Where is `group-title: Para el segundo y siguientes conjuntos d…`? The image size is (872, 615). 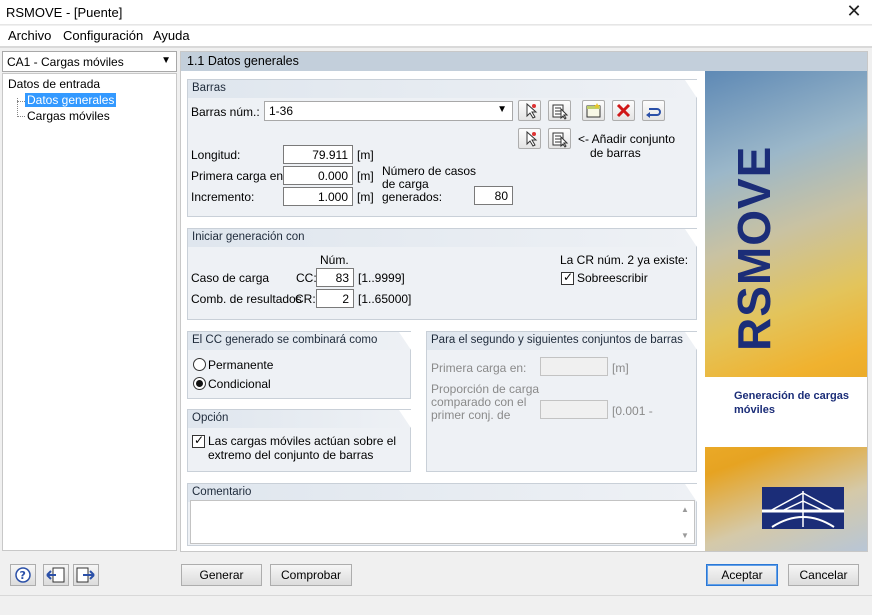
group-title: Para el segundo y siguientes conjuntos d… is located at coordinates (557, 340).